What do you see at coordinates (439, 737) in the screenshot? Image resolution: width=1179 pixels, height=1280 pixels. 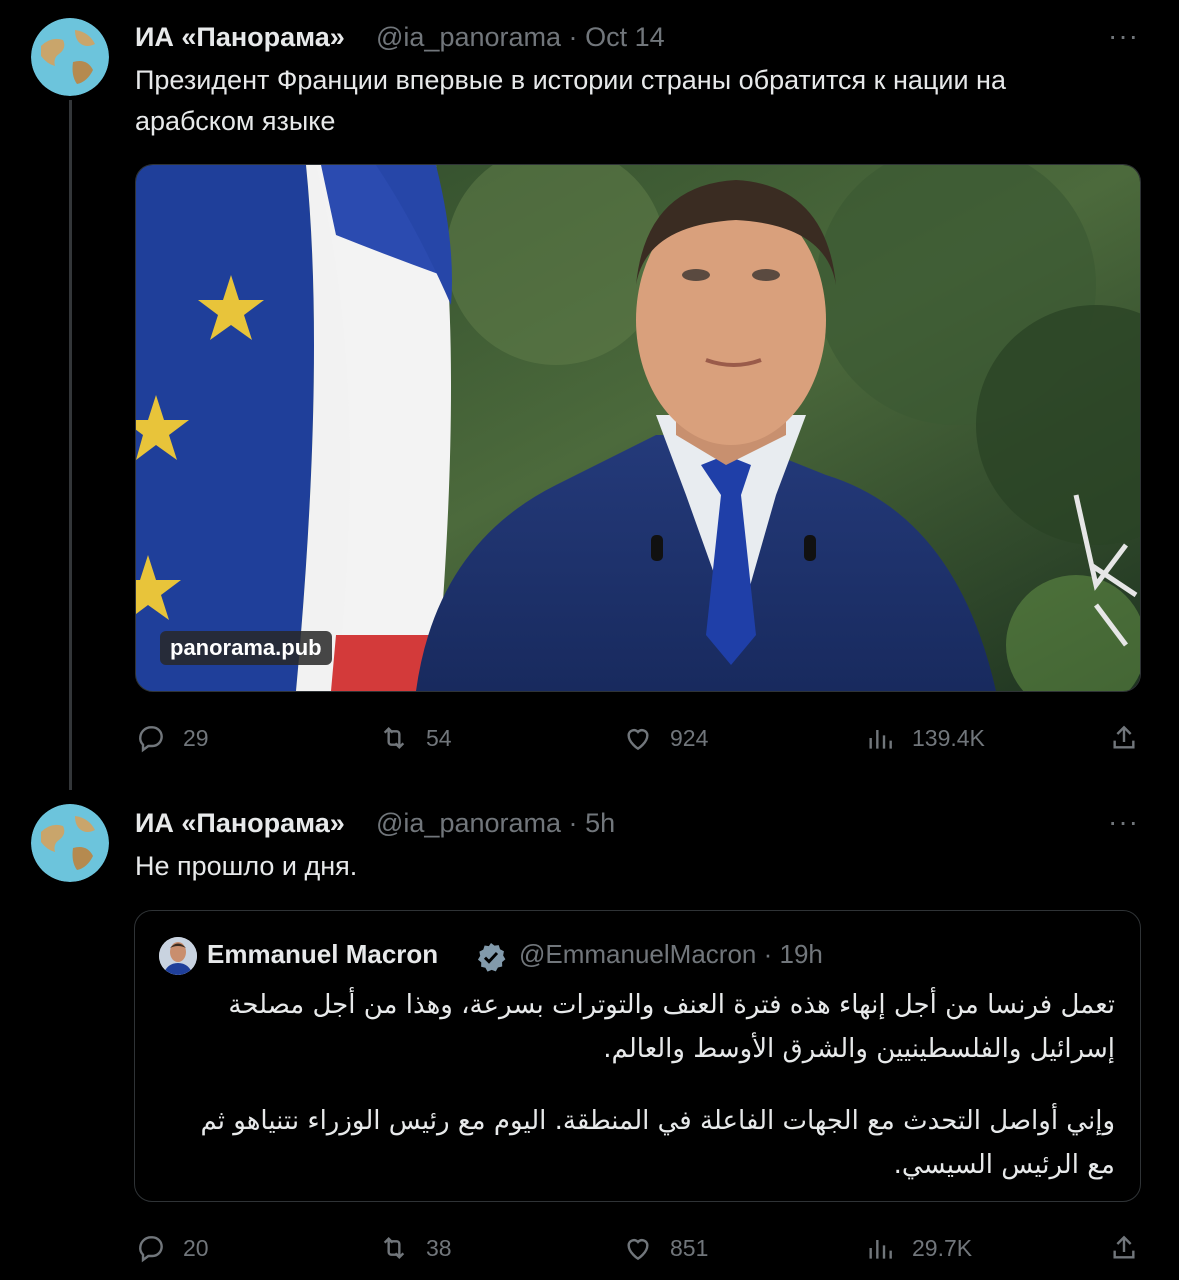 I see `repost-count: 54` at bounding box center [439, 737].